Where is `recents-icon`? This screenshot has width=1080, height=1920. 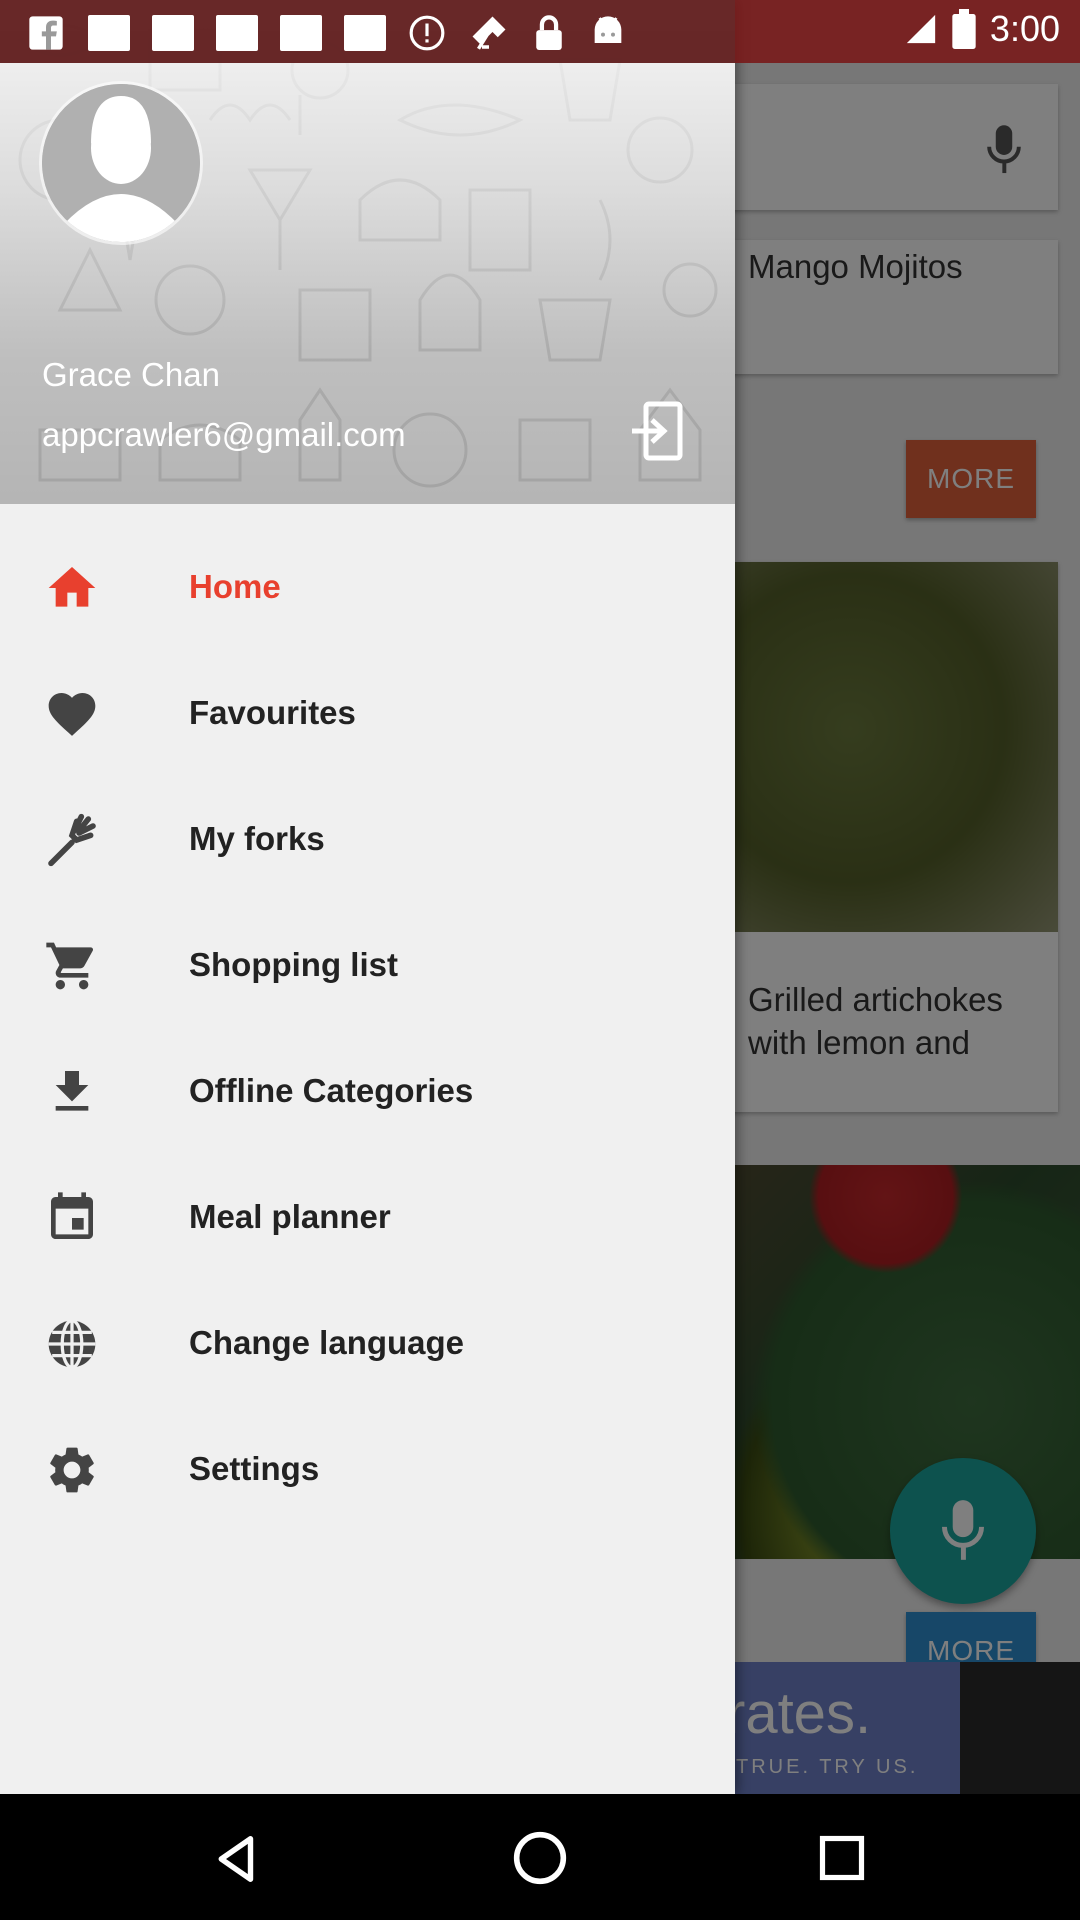 recents-icon is located at coordinates (842, 1858).